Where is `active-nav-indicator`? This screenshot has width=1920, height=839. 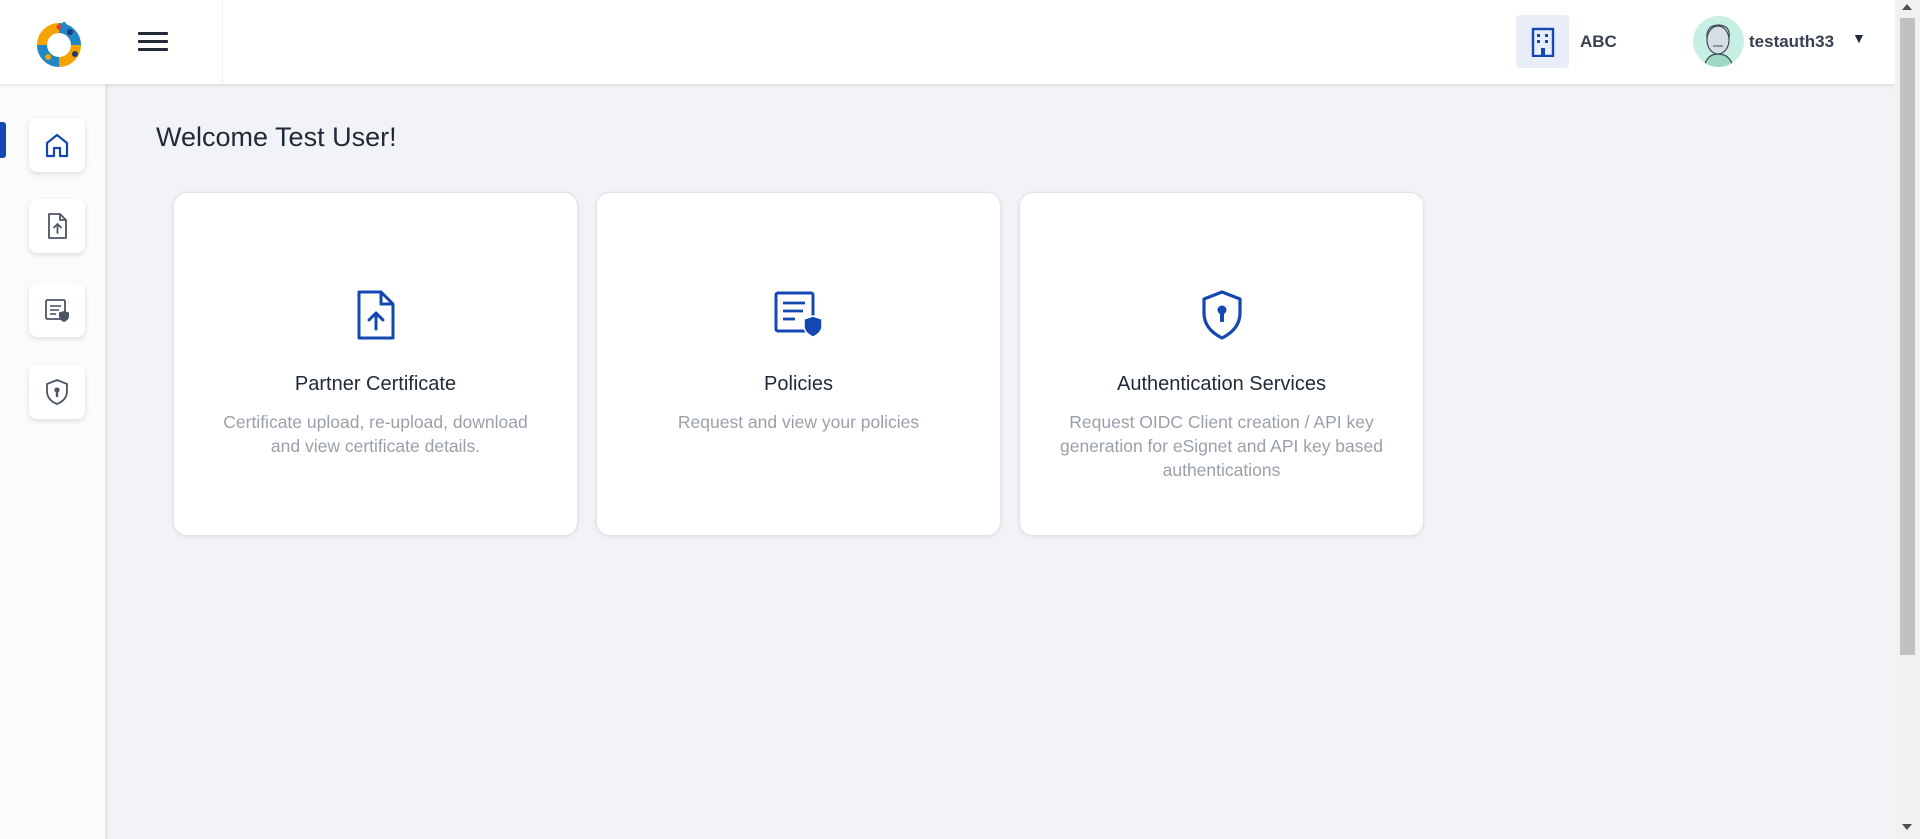 active-nav-indicator is located at coordinates (3, 140).